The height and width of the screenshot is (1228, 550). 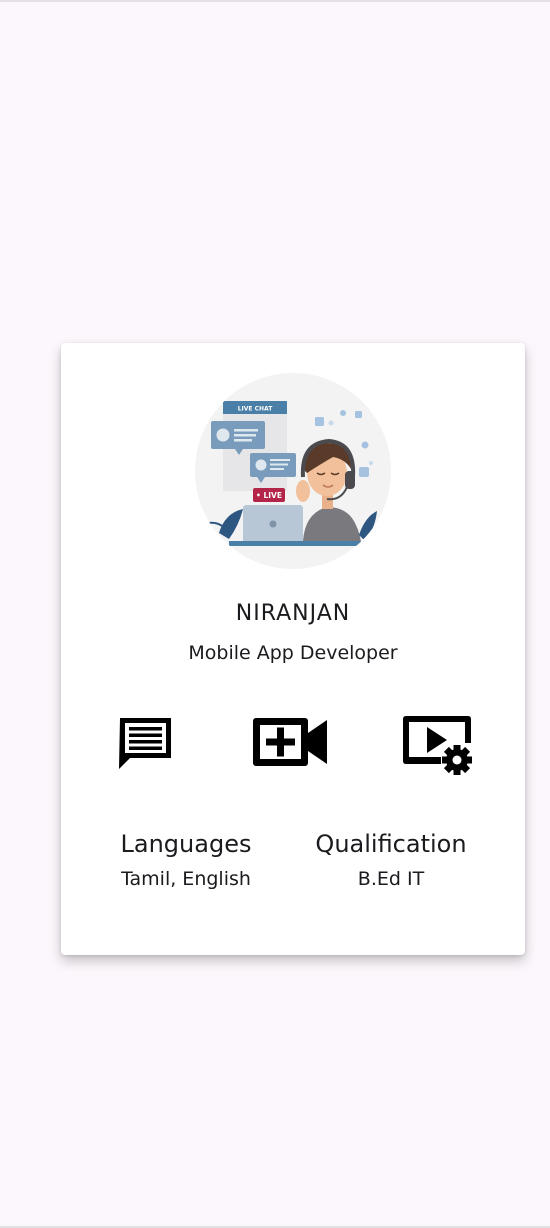 I want to click on profile-name: NIRANJAN, so click(x=293, y=613).